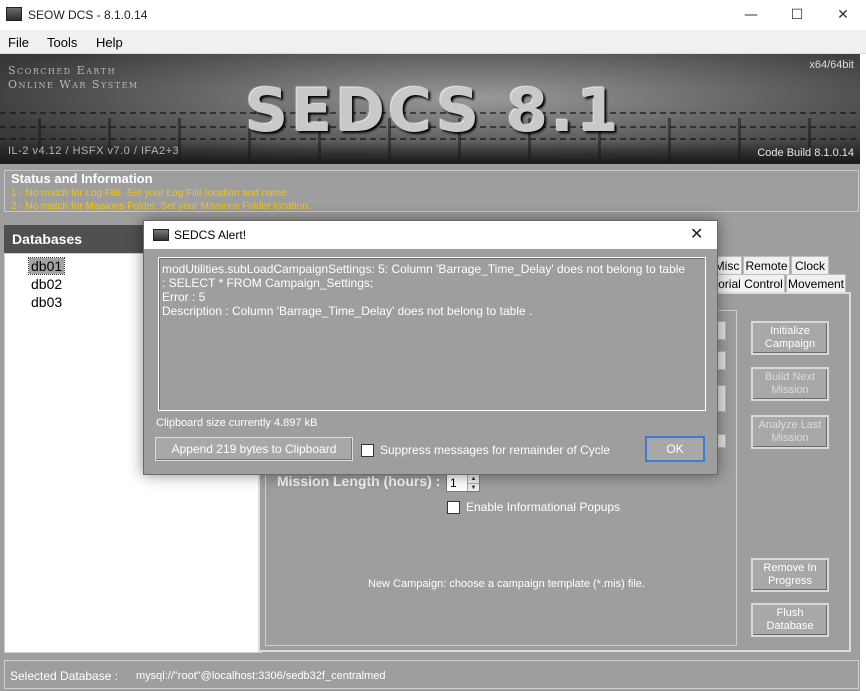 This screenshot has height=691, width=866. Describe the element at coordinates (790, 575) in the screenshot. I see `remove-in-progress-button: Remove In Progress` at that location.